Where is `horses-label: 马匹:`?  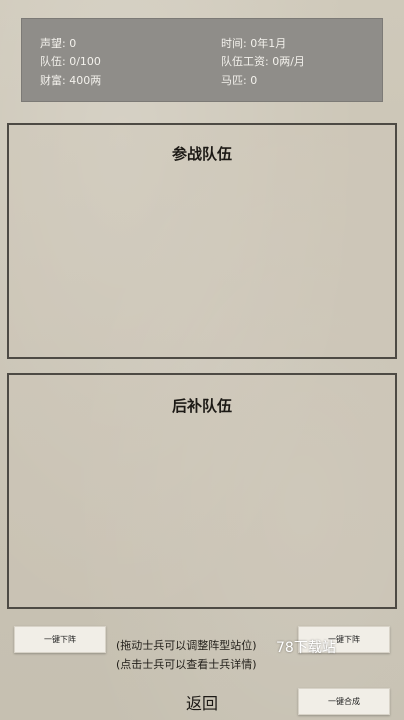 horses-label: 马匹: is located at coordinates (234, 80).